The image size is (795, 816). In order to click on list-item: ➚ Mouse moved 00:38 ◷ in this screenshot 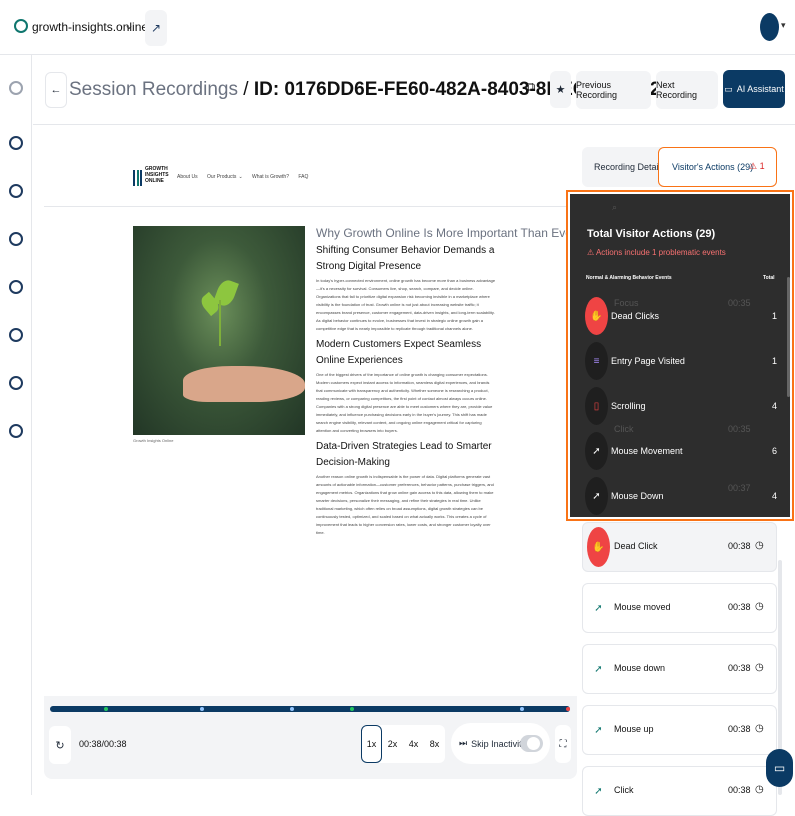, I will do `click(679, 608)`.